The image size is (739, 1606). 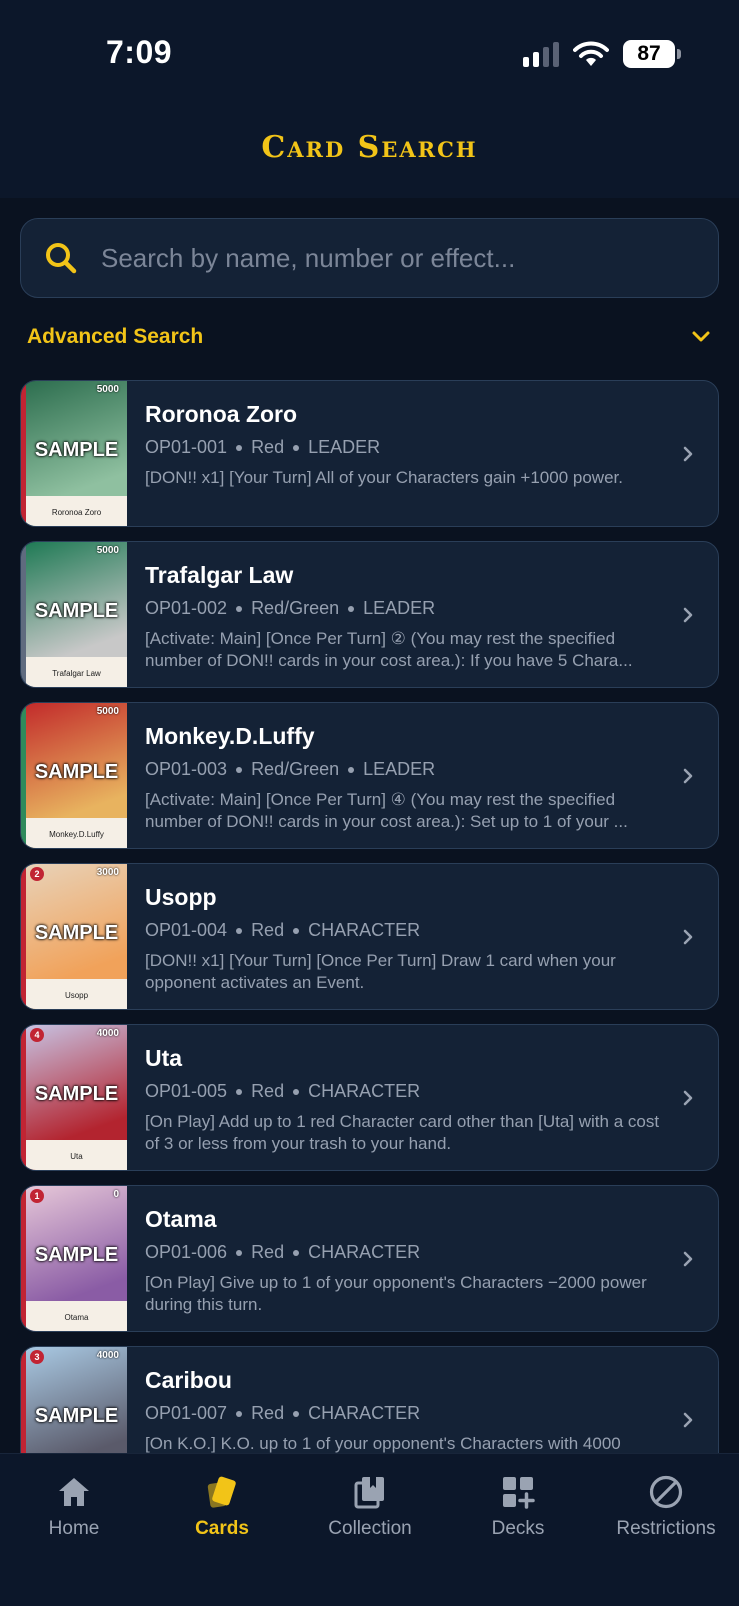 I want to click on card-thumbnail: 1 0 SAMPLE Otama, so click(x=74, y=1258).